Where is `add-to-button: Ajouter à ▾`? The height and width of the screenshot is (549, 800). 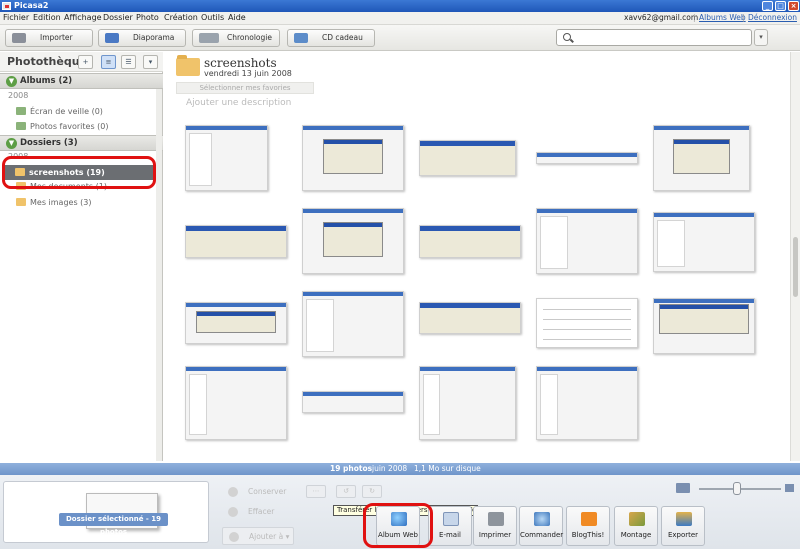
add-to-button: Ajouter à ▾ is located at coordinates (258, 536).